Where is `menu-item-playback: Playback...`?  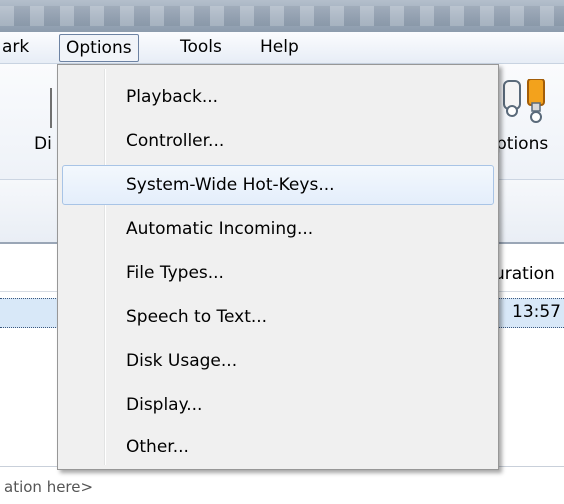 menu-item-playback: Playback... is located at coordinates (278, 97).